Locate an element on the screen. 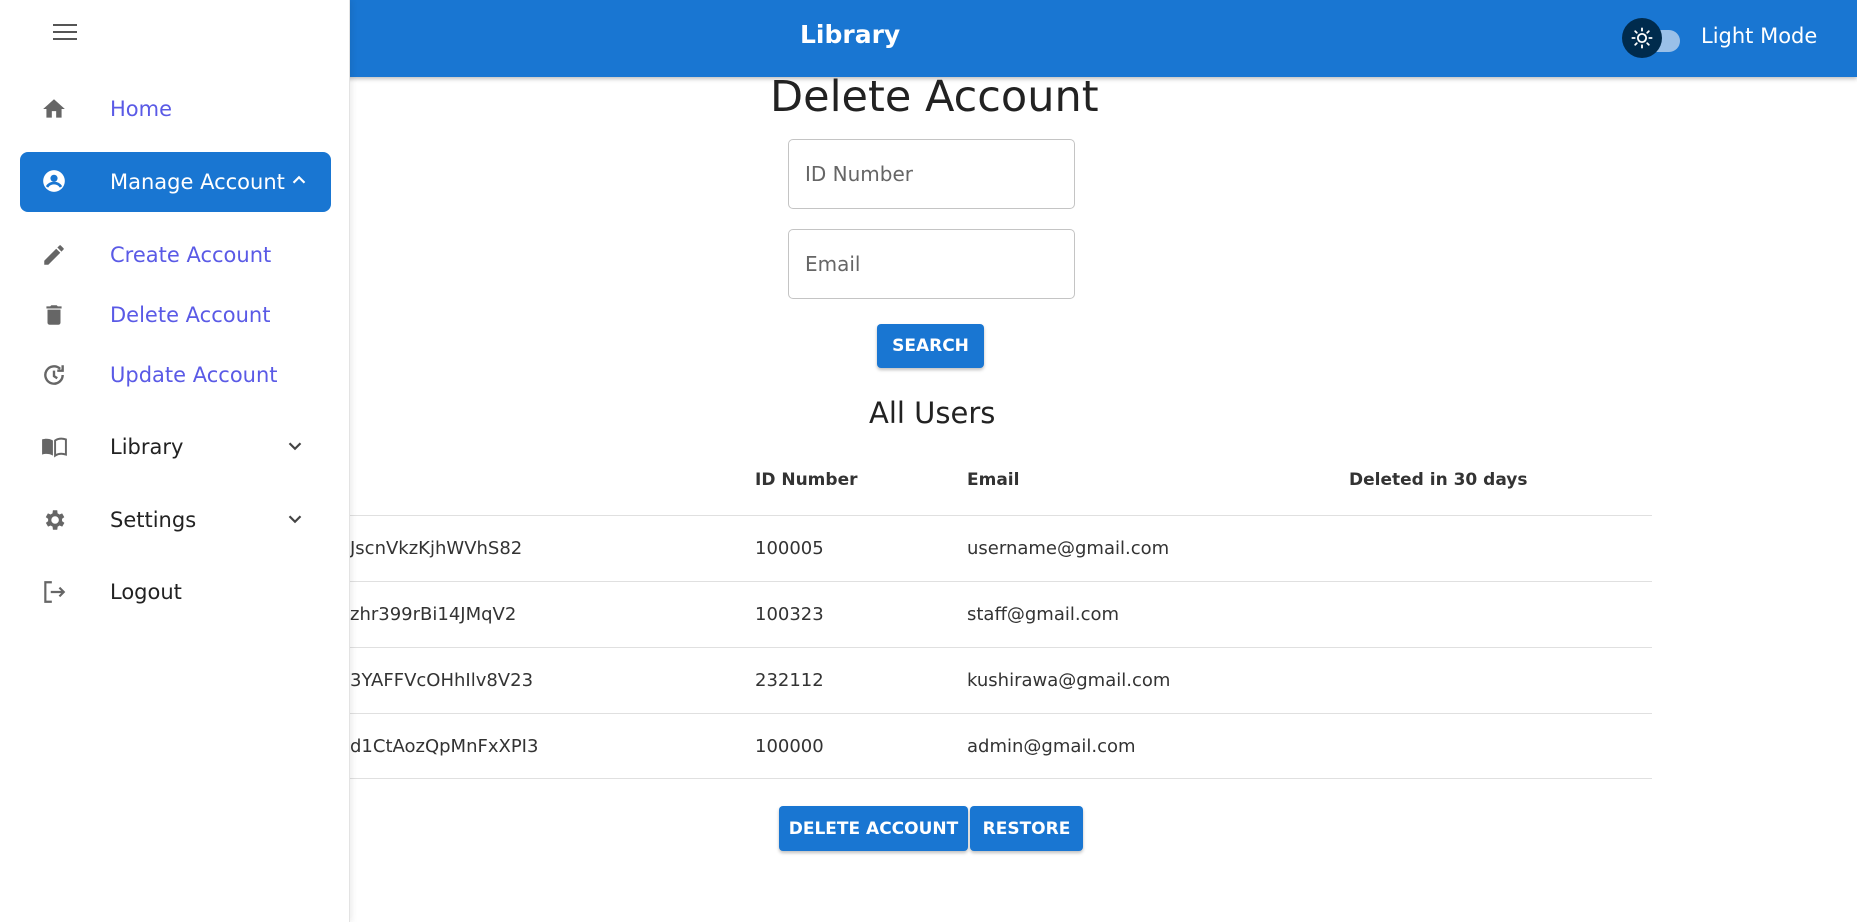 The height and width of the screenshot is (922, 1857). email-input is located at coordinates (931, 264).